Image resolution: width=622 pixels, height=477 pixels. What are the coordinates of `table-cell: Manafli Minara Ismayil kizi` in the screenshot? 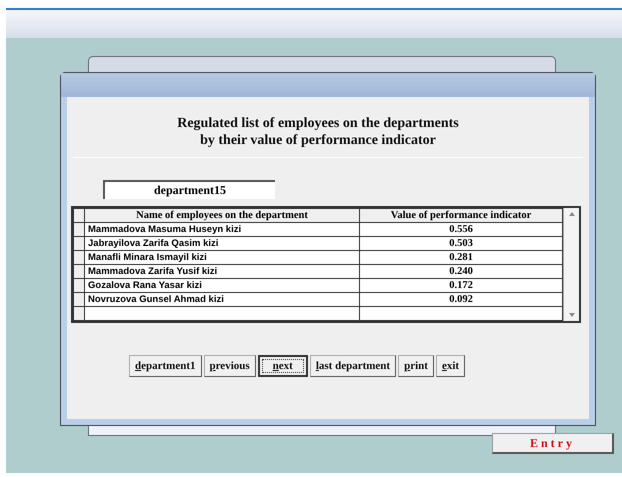 It's located at (222, 257).